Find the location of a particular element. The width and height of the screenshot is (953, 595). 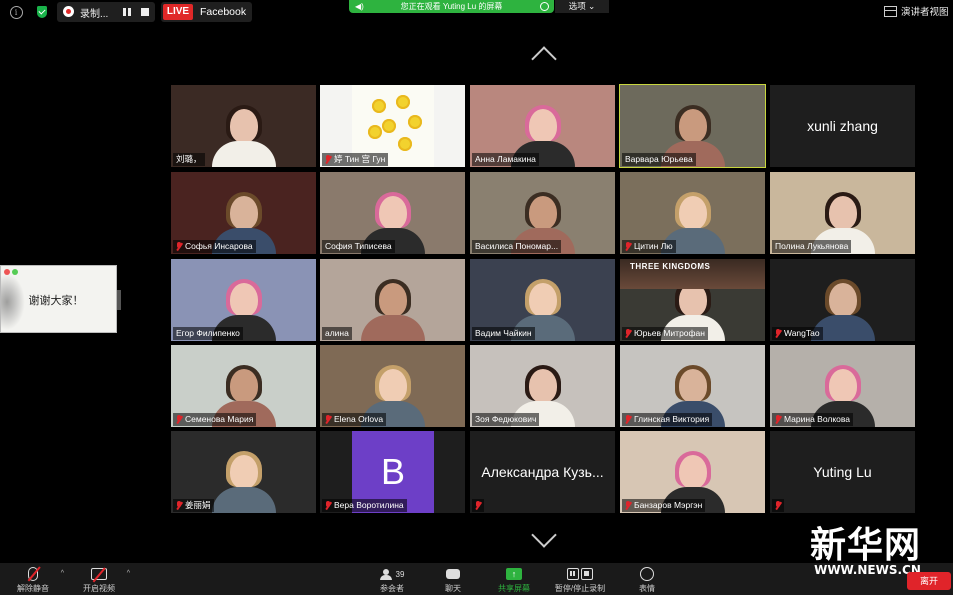

participant-tile: Марина Волкова is located at coordinates (842, 386).